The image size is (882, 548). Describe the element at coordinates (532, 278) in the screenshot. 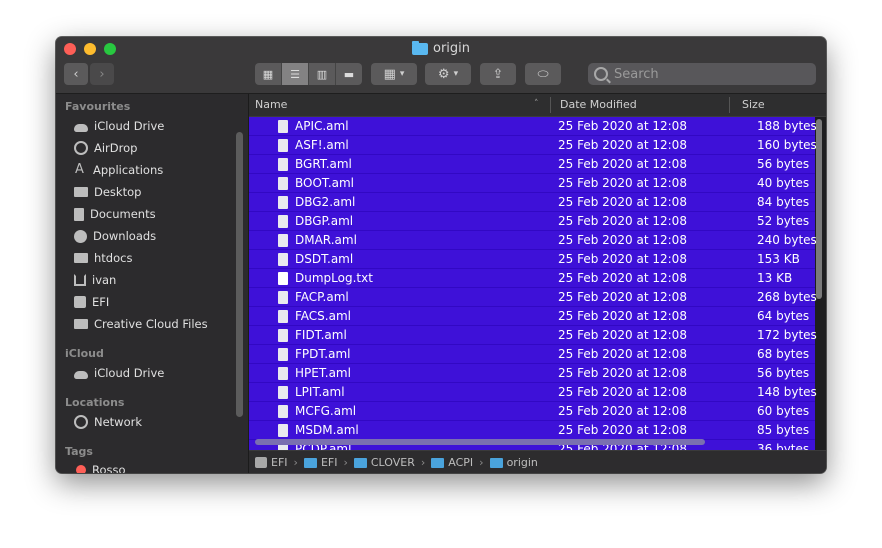

I see `table-row: DumpLog.txt 25 Feb 2020 at 12:08 13 KB` at that location.